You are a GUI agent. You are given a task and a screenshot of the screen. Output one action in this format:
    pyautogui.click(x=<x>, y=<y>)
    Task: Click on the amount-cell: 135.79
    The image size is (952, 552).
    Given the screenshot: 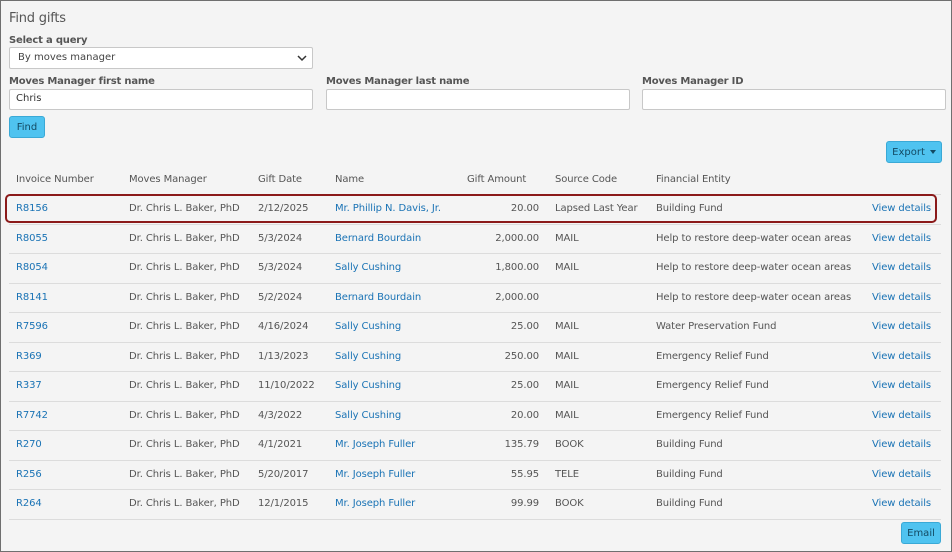 What is the action you would take?
    pyautogui.click(x=521, y=444)
    